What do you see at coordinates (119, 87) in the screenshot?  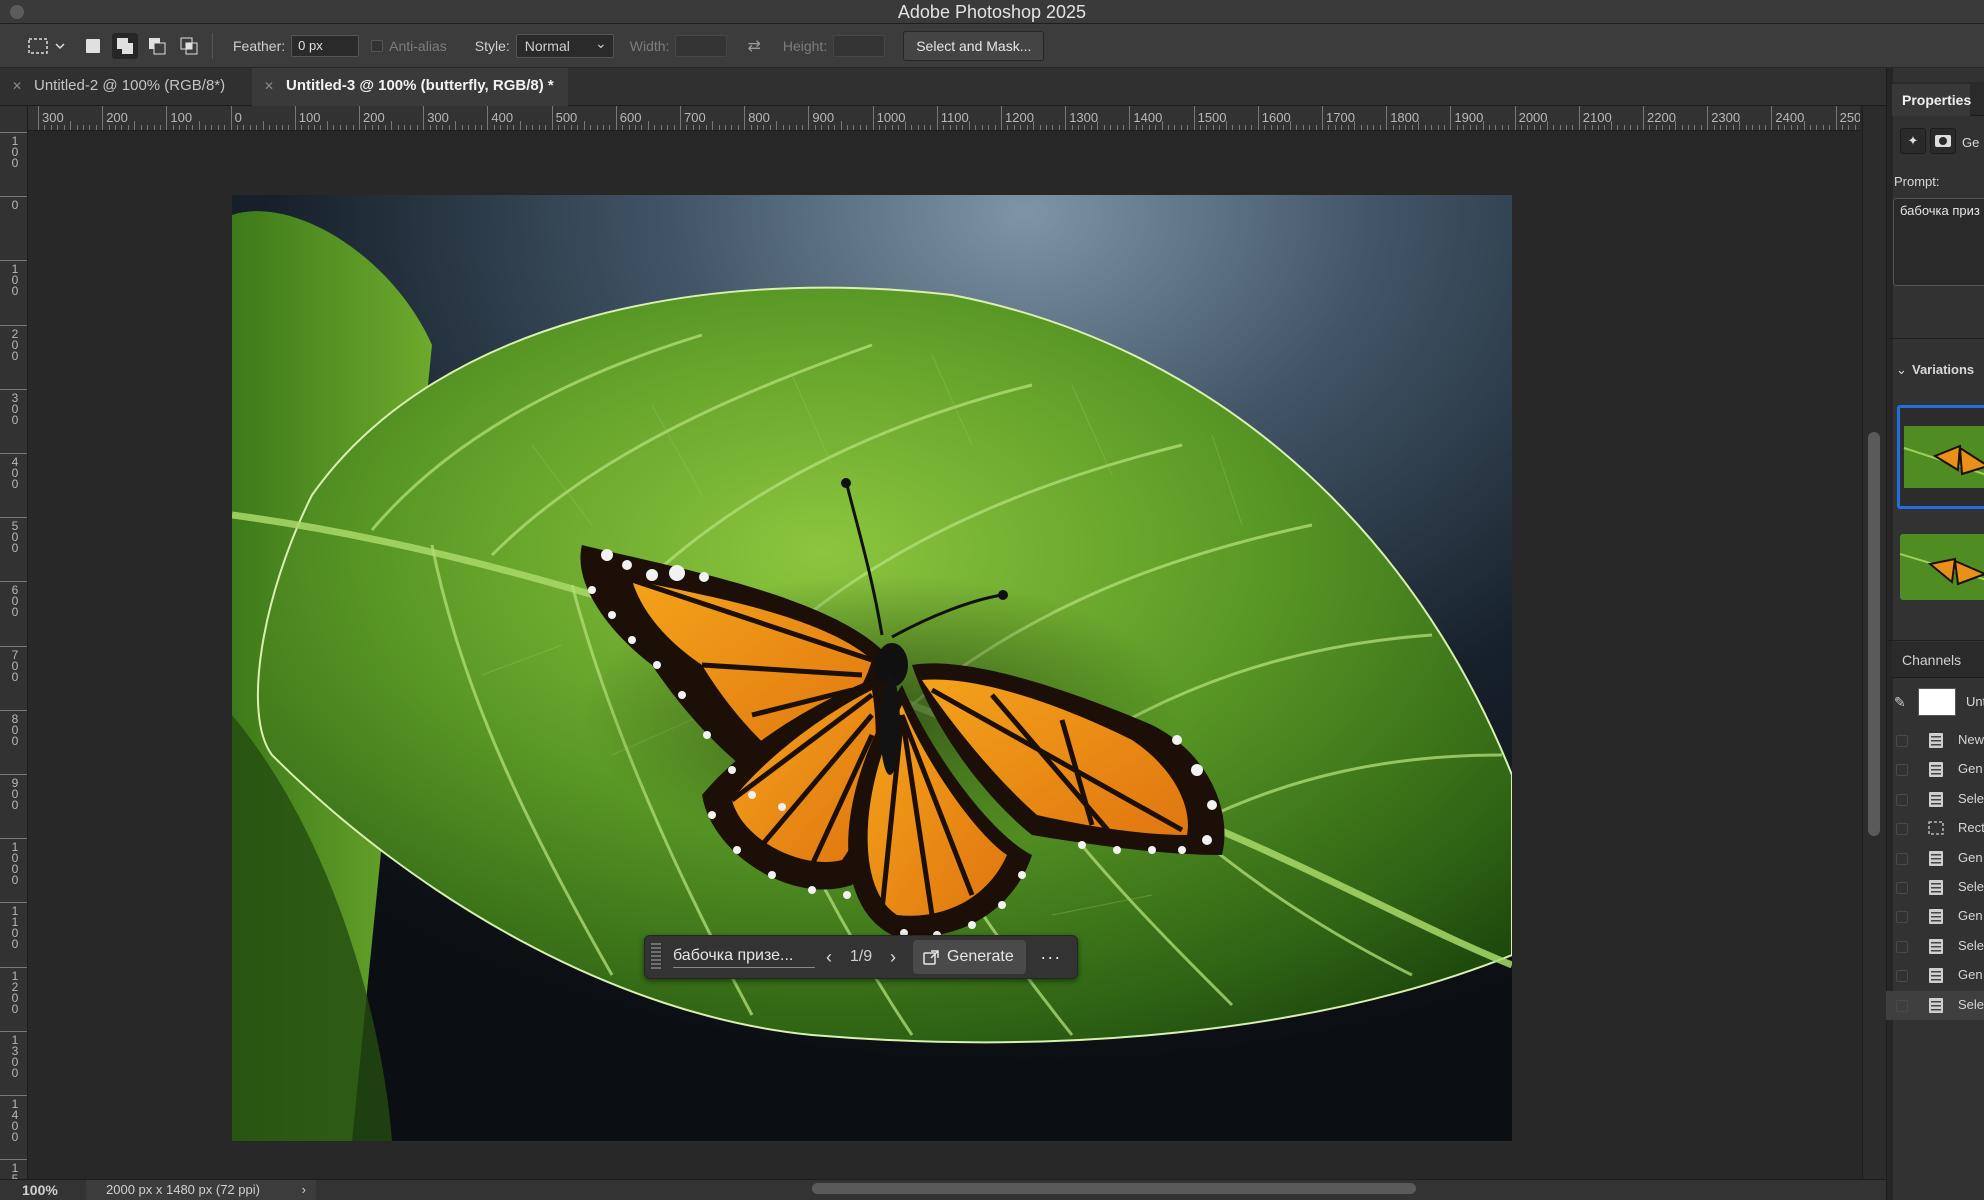 I see `tab-untitled-2: ✕ Untitled-2 @ 100% (RGB/8*)` at bounding box center [119, 87].